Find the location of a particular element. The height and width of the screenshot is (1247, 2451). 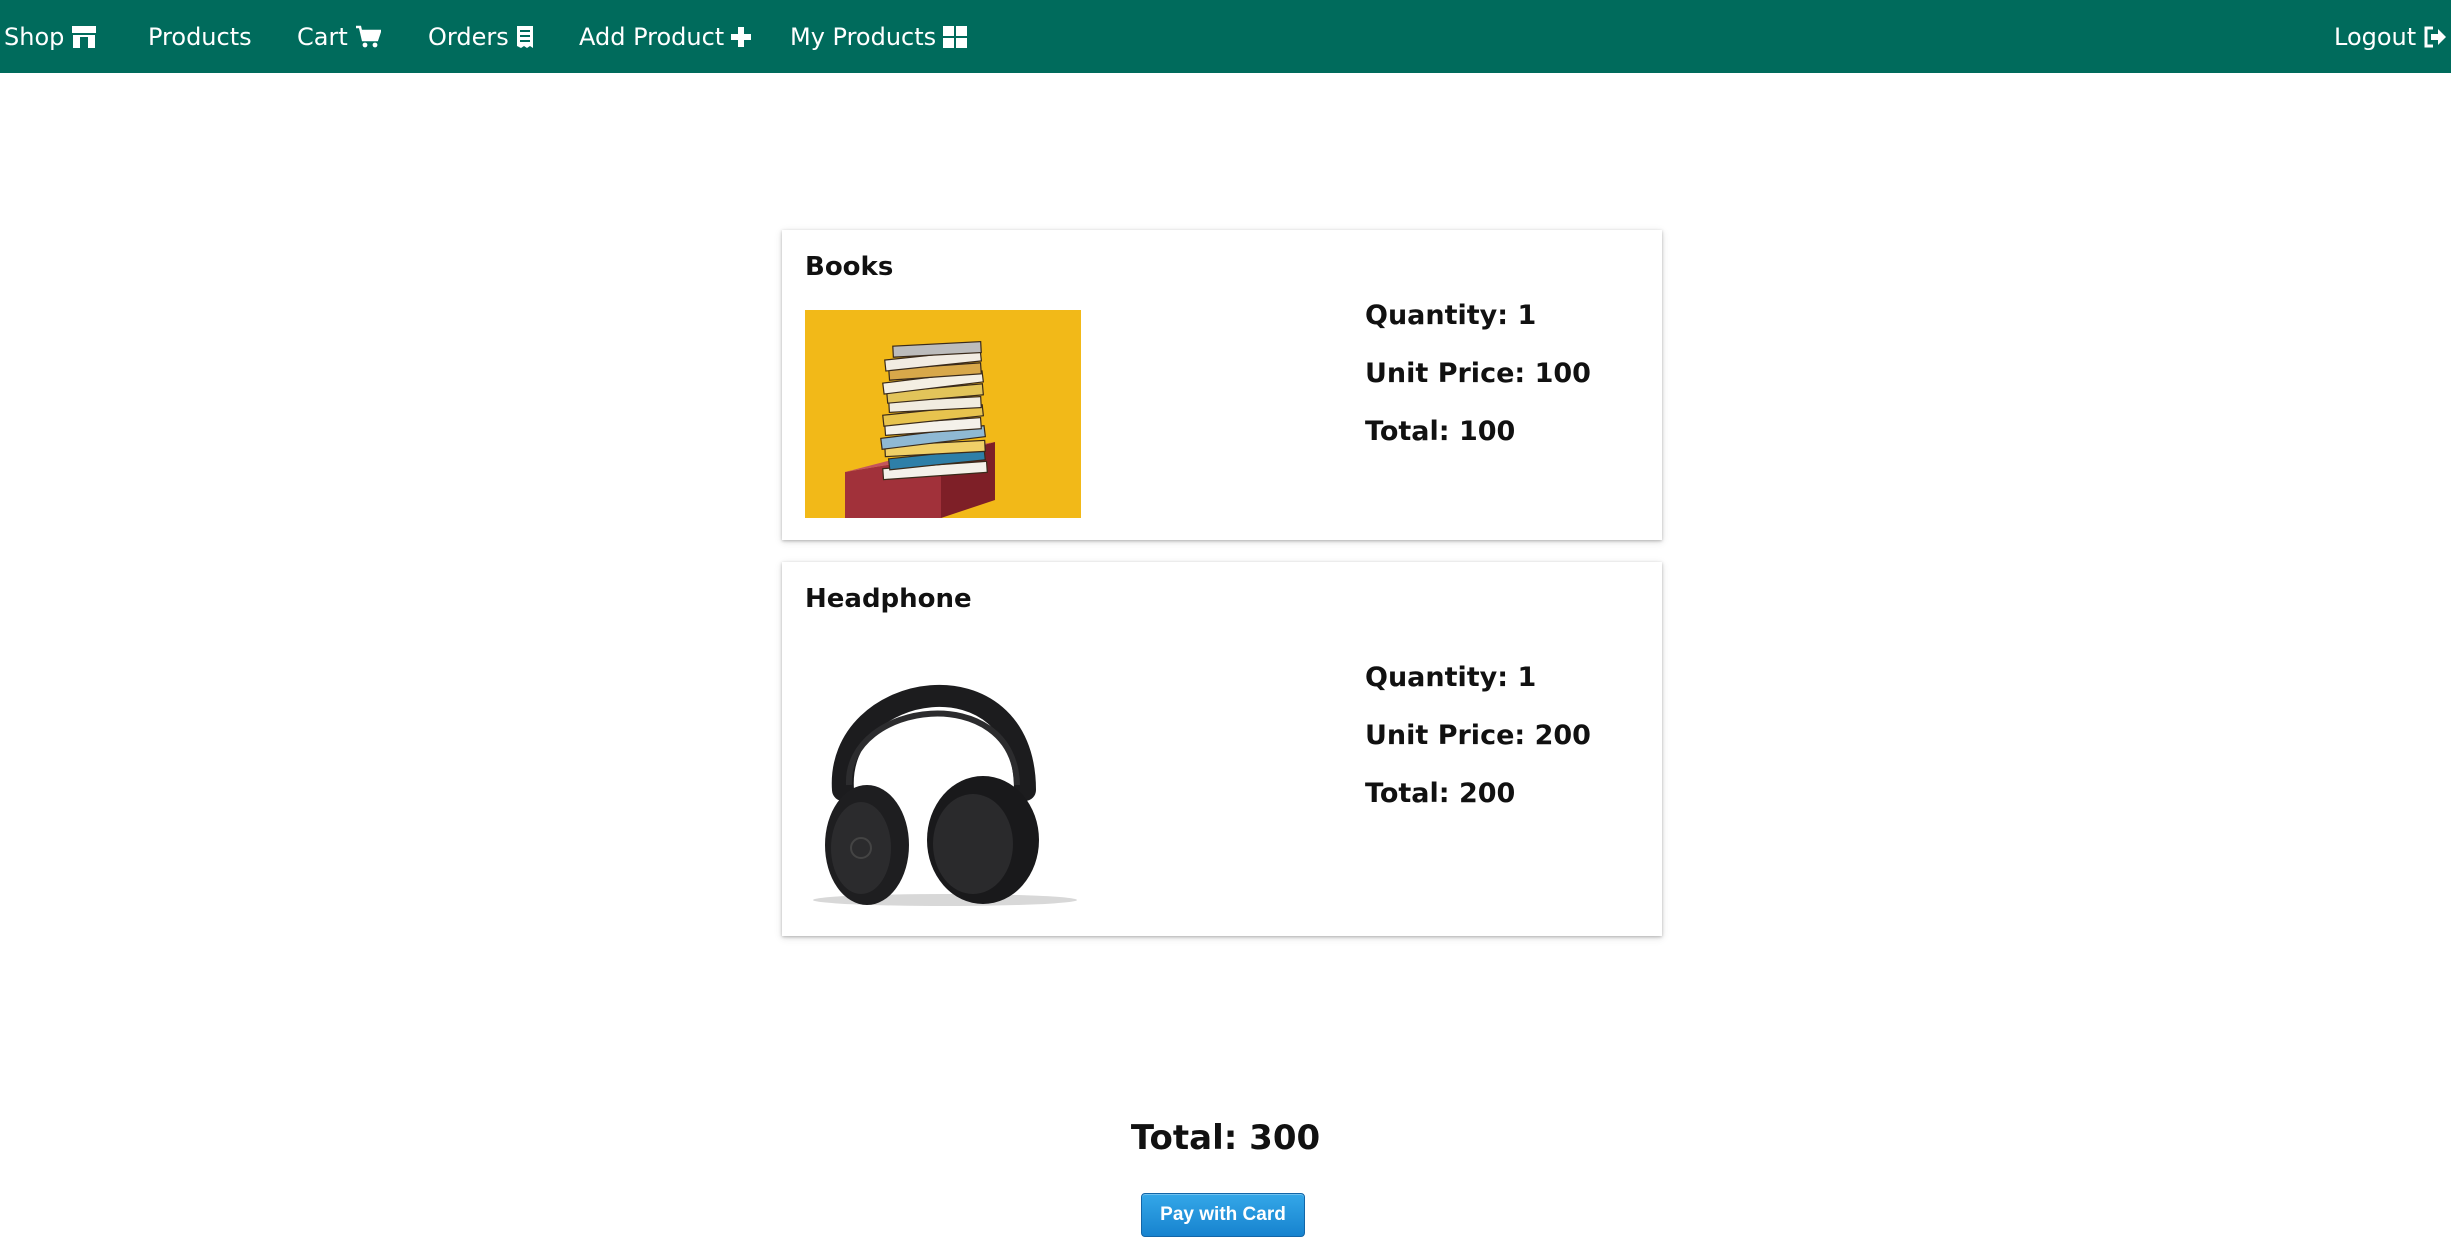

nav-add-product-label: Add Product is located at coordinates (652, 36).